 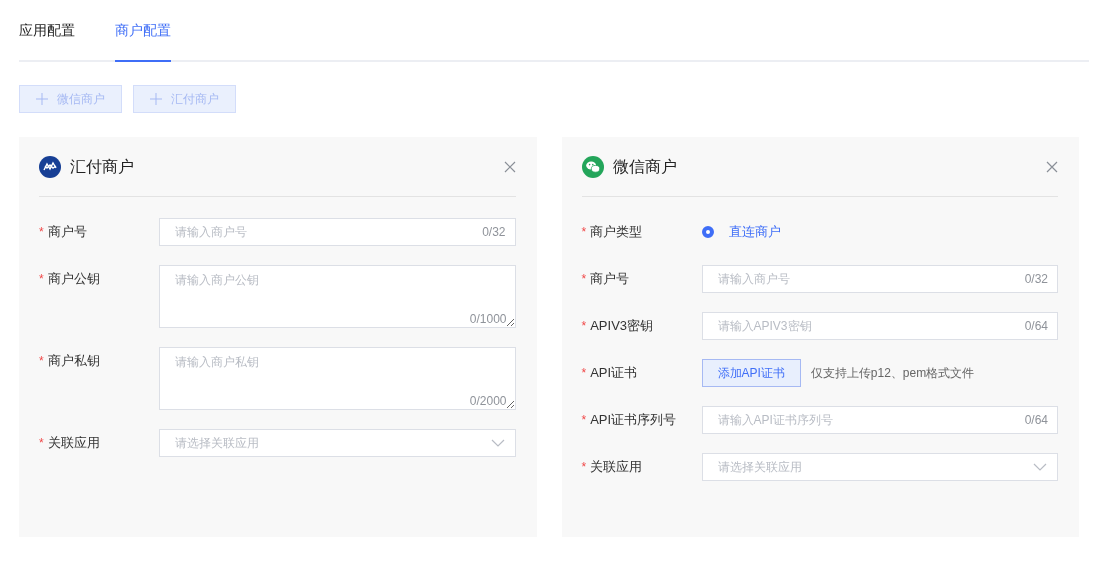 What do you see at coordinates (50, 167) in the screenshot?
I see `logo-icon` at bounding box center [50, 167].